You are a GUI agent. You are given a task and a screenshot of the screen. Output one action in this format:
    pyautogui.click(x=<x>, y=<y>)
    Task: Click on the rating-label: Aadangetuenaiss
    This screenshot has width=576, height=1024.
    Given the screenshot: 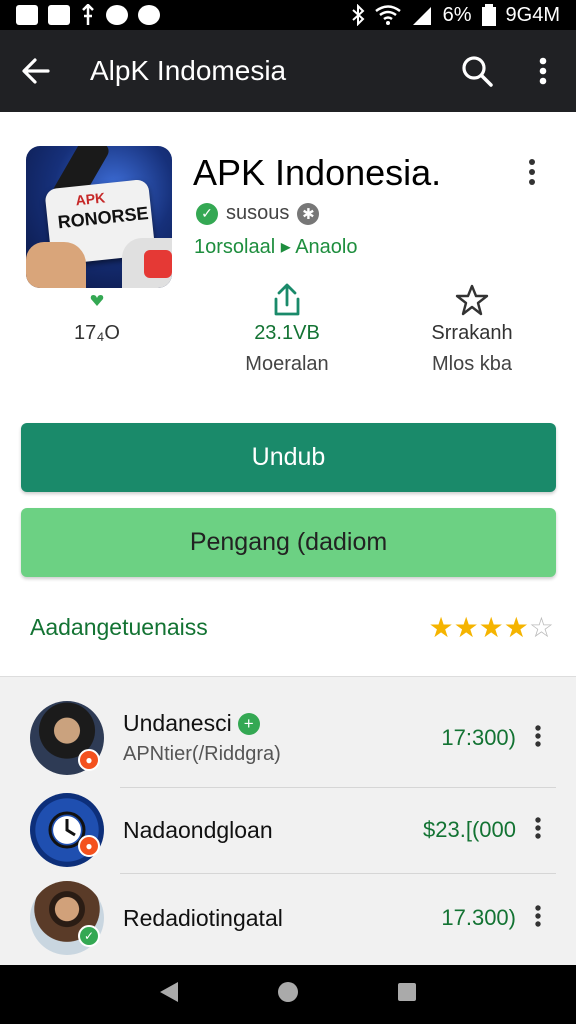 What is the action you would take?
    pyautogui.click(x=119, y=626)
    